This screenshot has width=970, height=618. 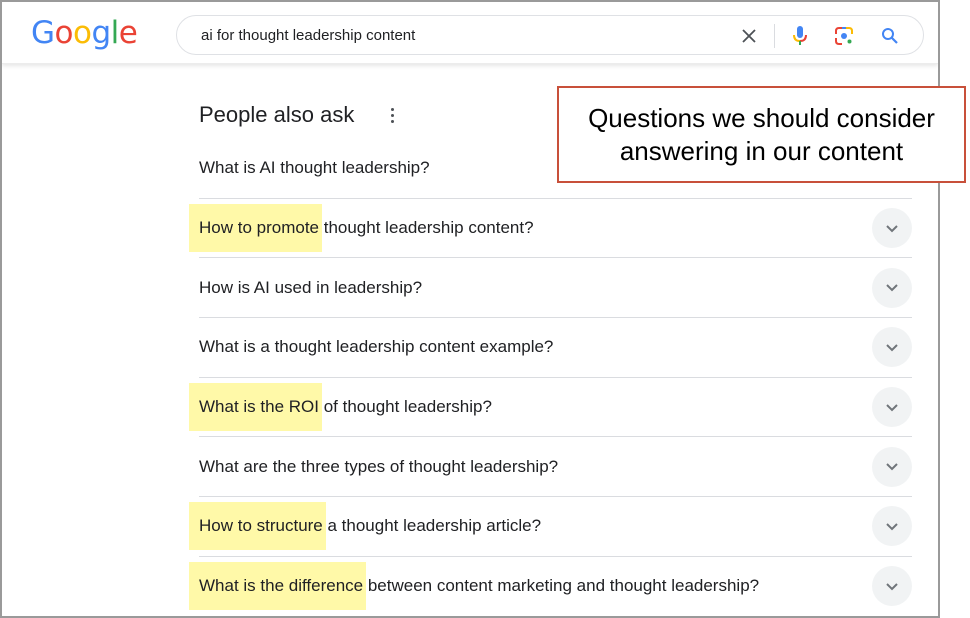 I want to click on question-row: What is the ROI of thought leadership?, so click(x=555, y=408).